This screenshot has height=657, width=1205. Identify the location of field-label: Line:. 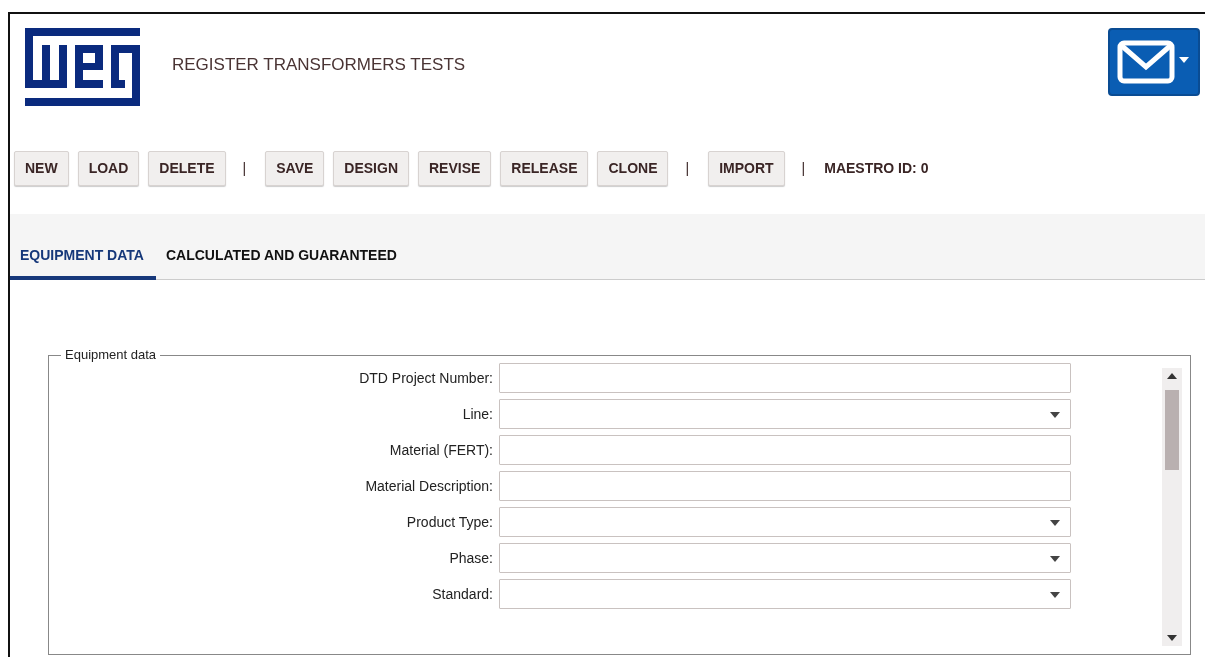
(477, 414).